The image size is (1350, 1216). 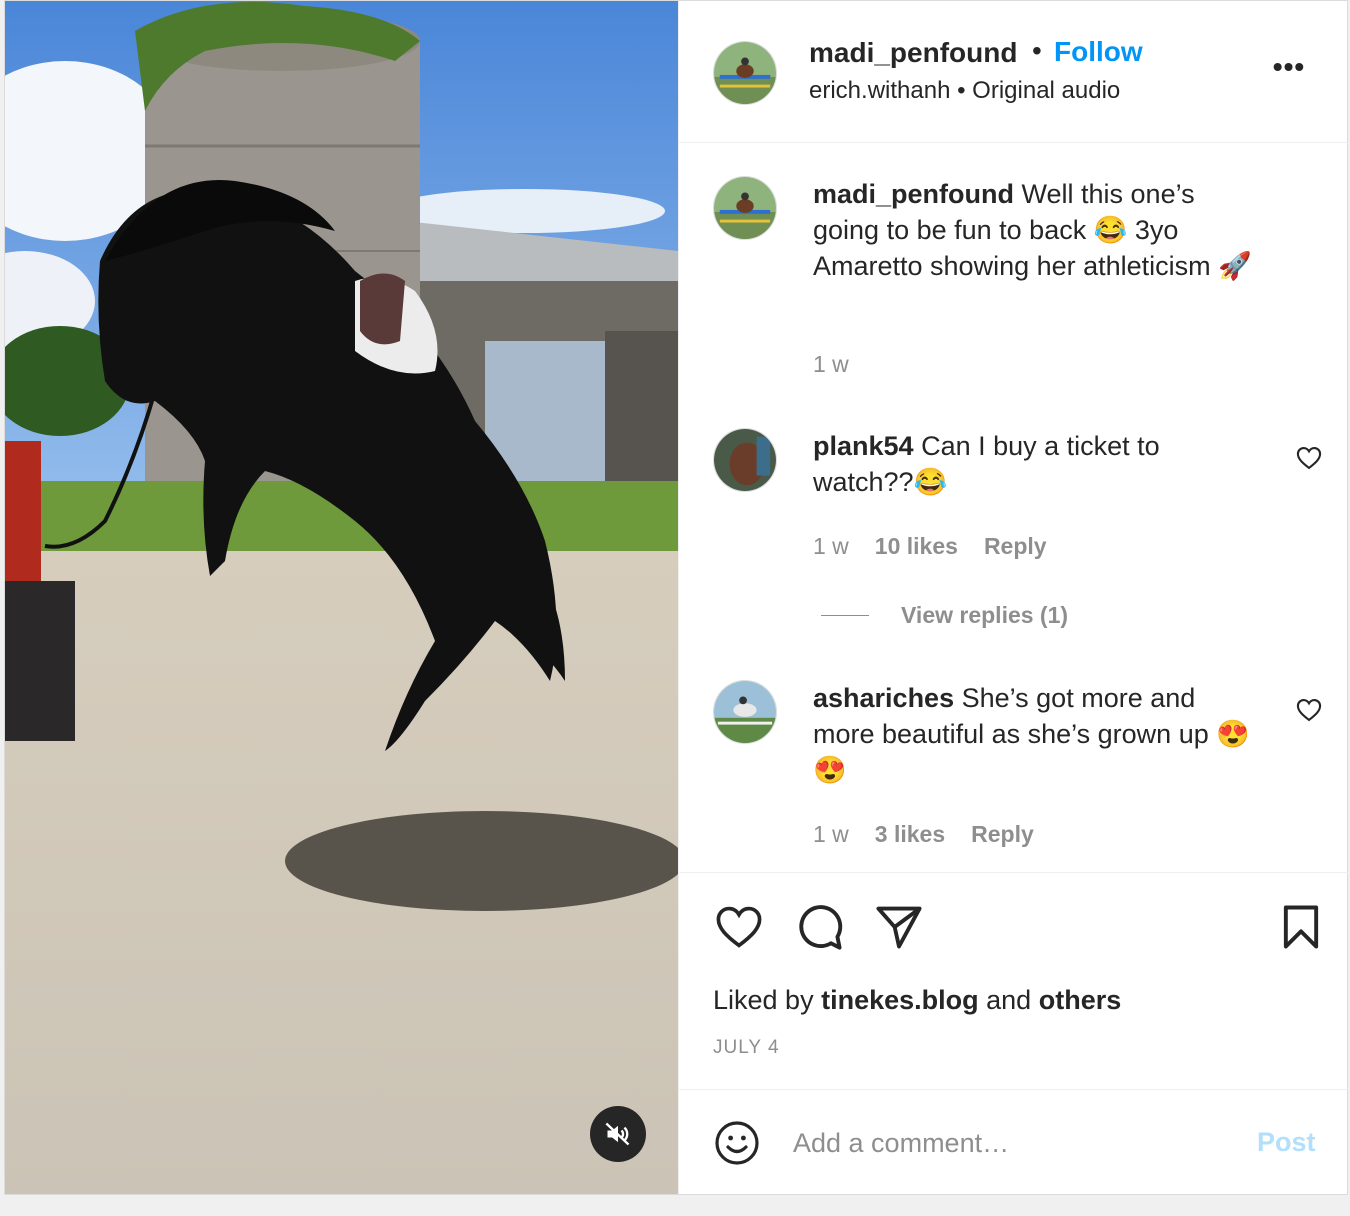 What do you see at coordinates (1080, 1000) in the screenshot?
I see `liked-by-others: others` at bounding box center [1080, 1000].